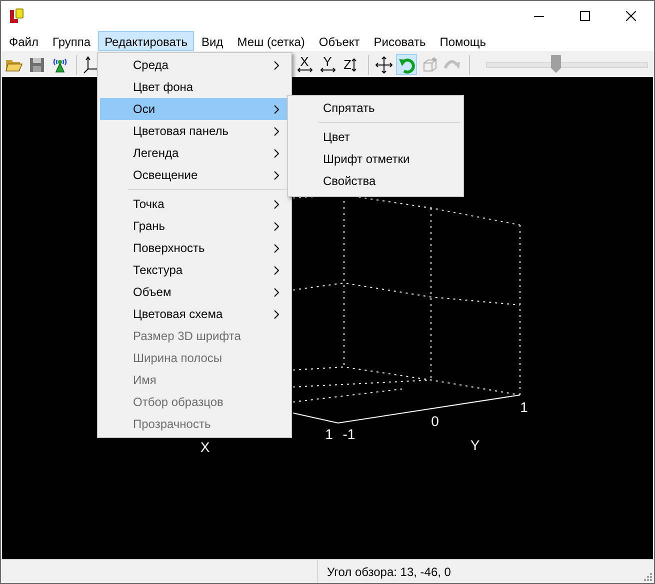 The image size is (655, 584). What do you see at coordinates (37, 65) in the screenshot?
I see `save-icon` at bounding box center [37, 65].